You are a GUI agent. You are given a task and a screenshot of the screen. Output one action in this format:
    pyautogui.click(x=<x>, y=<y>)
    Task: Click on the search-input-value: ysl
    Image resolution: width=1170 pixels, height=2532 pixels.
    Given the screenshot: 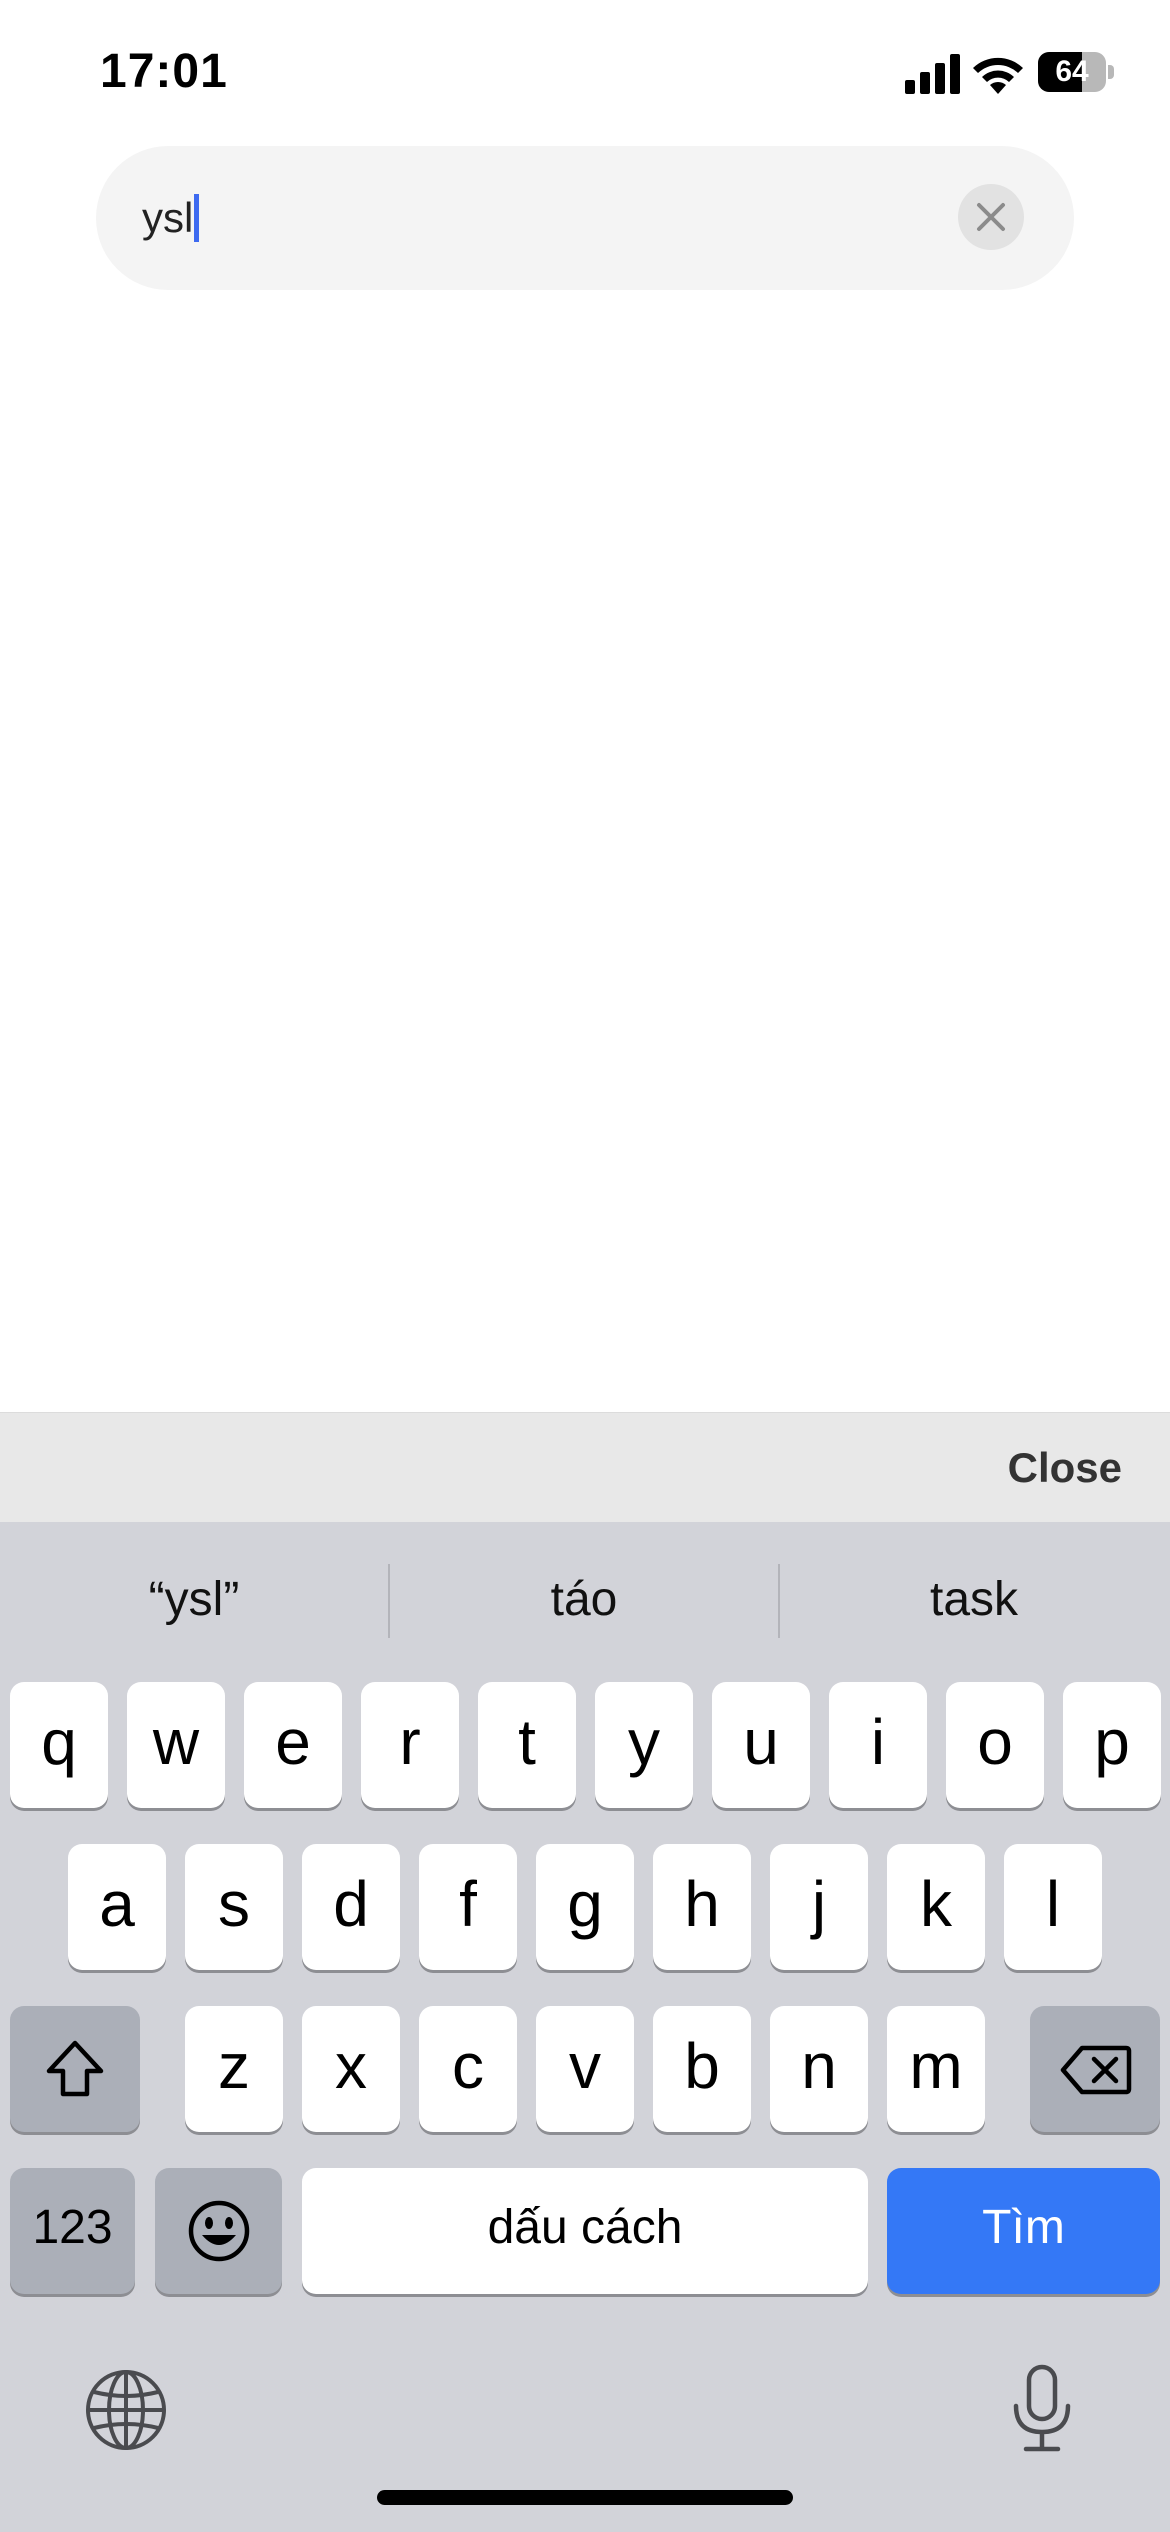 What is the action you would take?
    pyautogui.click(x=168, y=217)
    